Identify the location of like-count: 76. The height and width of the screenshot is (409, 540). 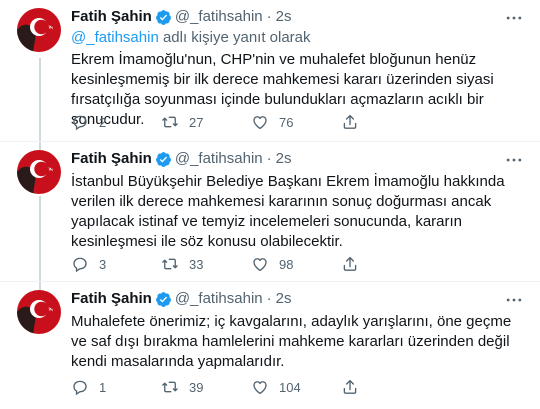
(286, 122).